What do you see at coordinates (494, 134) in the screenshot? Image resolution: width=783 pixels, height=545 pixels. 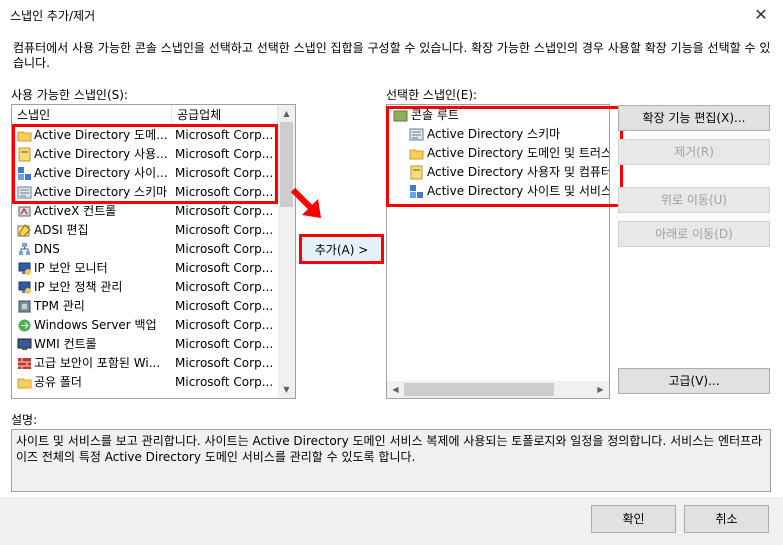 I see `selected-snapin-name: Active Directory 스키마` at bounding box center [494, 134].